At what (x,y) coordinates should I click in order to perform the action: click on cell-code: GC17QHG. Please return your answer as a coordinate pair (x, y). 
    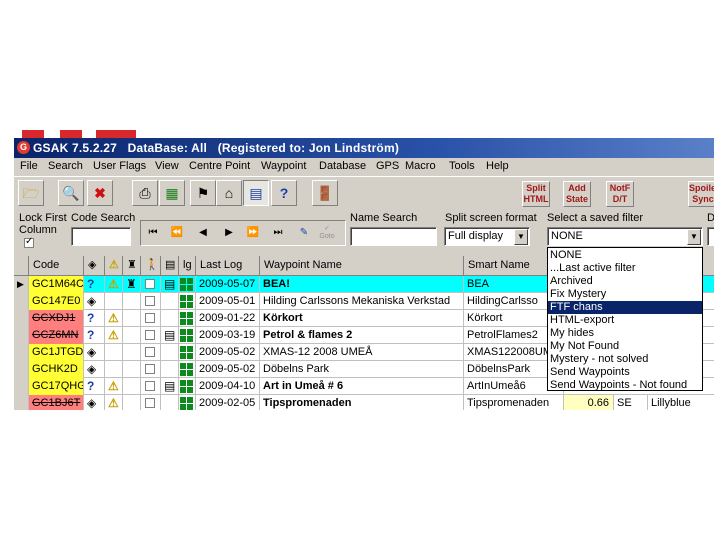
    Looking at the image, I should click on (56, 386).